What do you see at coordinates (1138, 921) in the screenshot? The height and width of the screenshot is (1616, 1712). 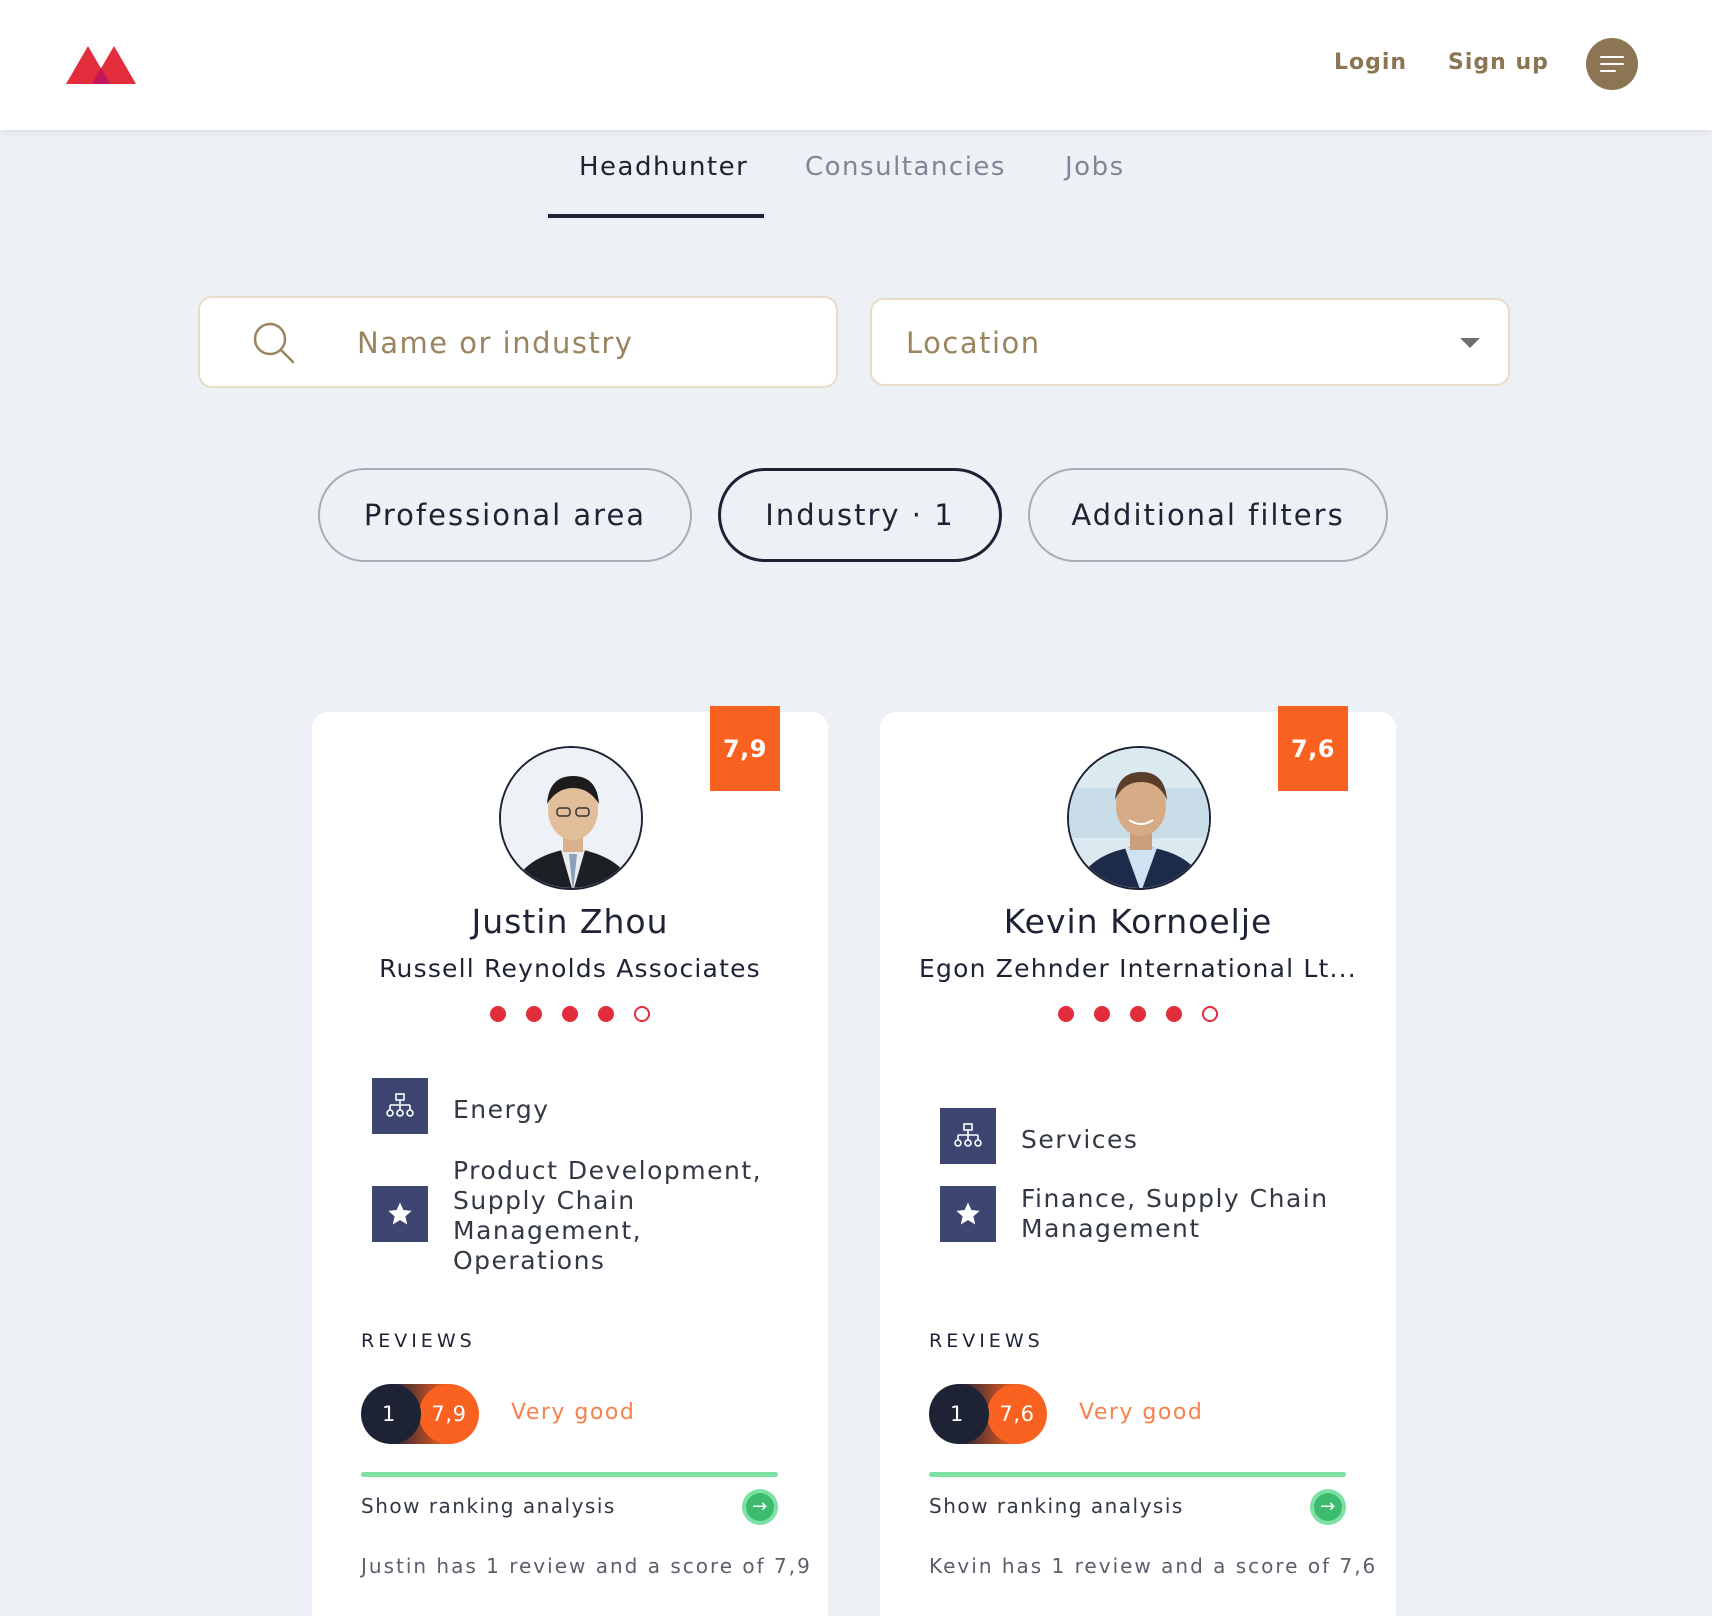 I see `headhunter-name: Kevin Kornoelje` at bounding box center [1138, 921].